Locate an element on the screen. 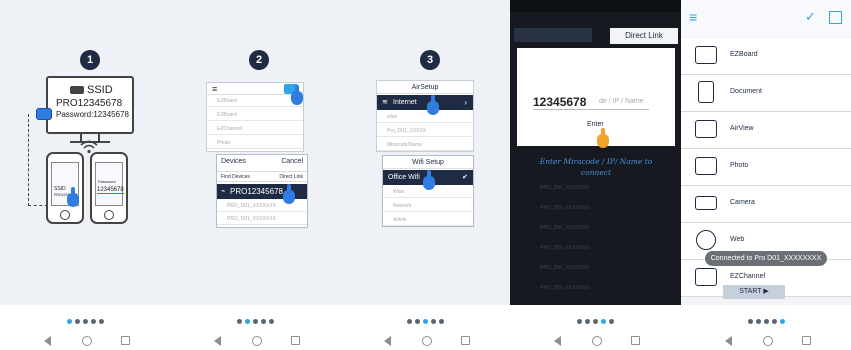  menu-label: EZChannel is located at coordinates (748, 276).